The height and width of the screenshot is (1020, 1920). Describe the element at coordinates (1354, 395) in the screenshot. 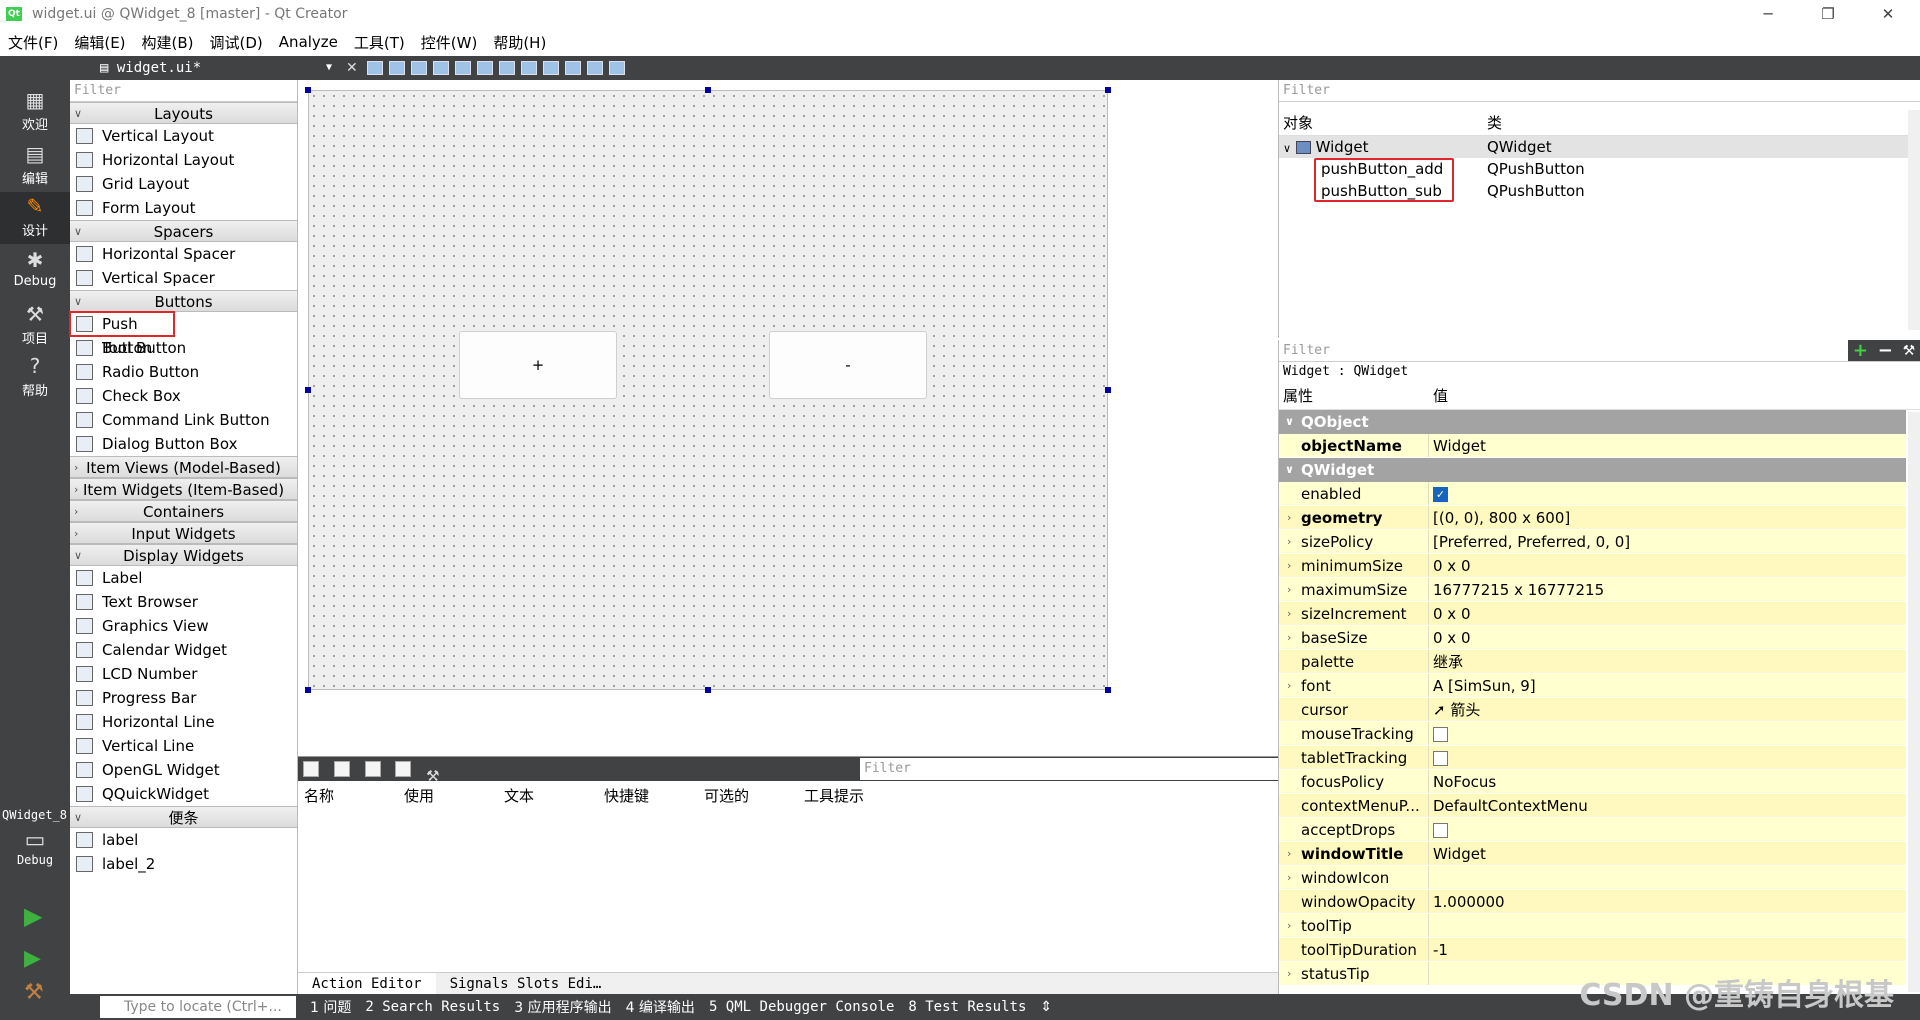

I see `column-header: 属性` at that location.